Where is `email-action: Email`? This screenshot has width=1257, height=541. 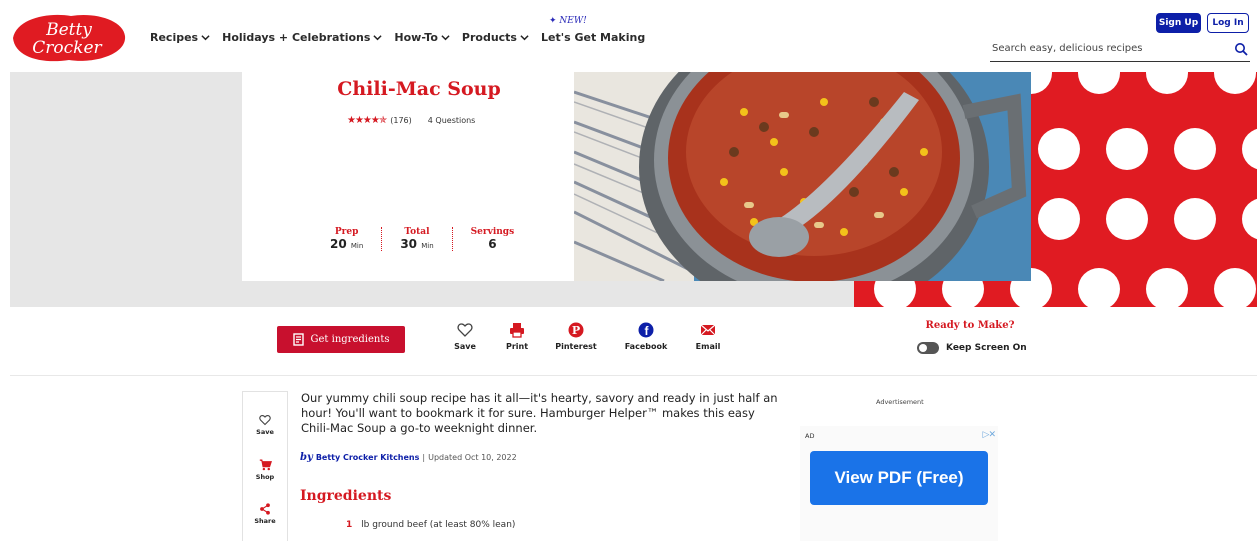 email-action: Email is located at coordinates (708, 336).